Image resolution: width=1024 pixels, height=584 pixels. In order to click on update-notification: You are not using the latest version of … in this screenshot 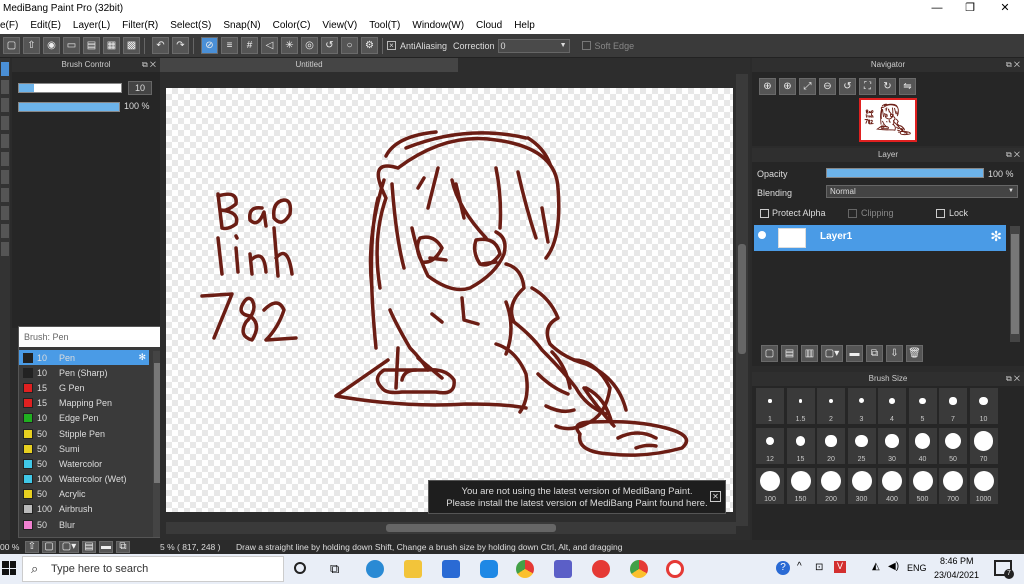, I will do `click(577, 497)`.